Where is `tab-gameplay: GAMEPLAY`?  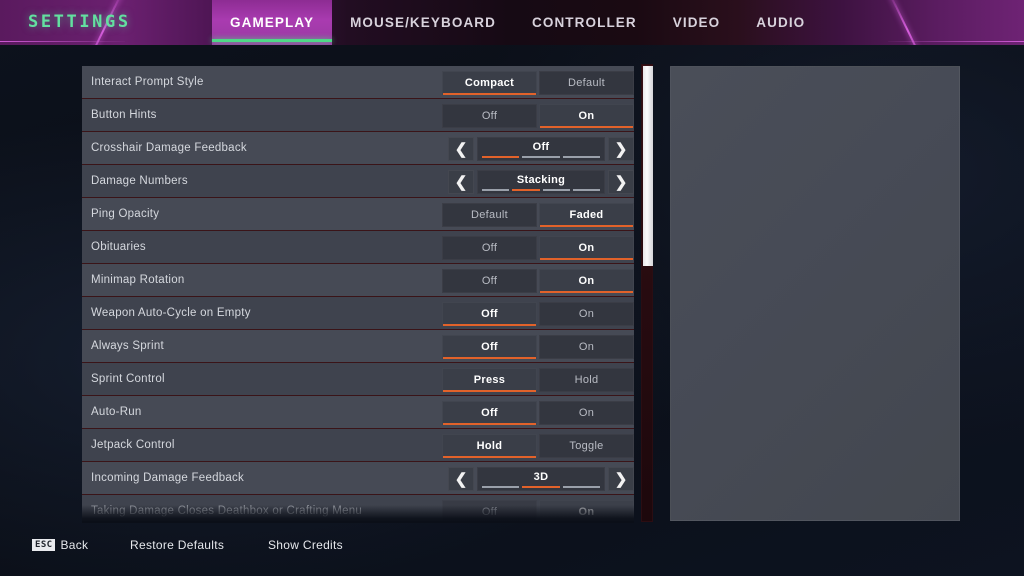
tab-gameplay: GAMEPLAY is located at coordinates (272, 22).